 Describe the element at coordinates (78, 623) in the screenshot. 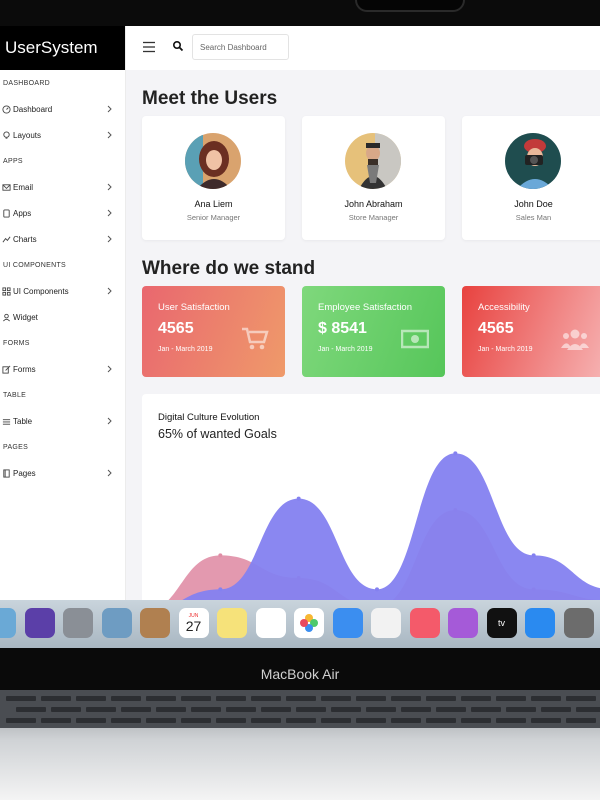

I see `dock-app-launchpad` at that location.